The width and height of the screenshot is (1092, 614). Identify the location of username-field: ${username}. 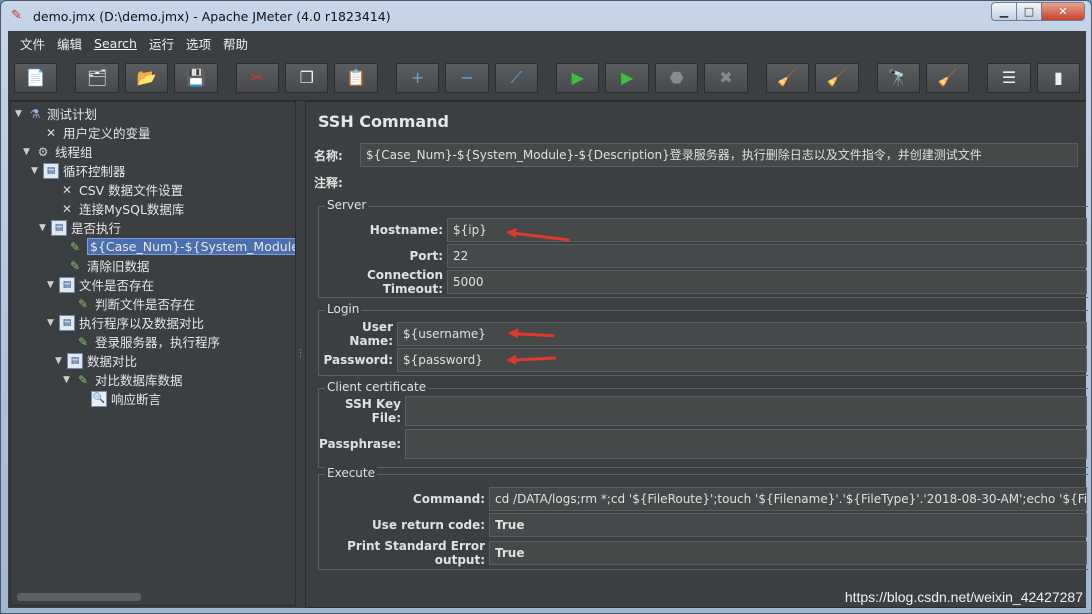
(742, 334).